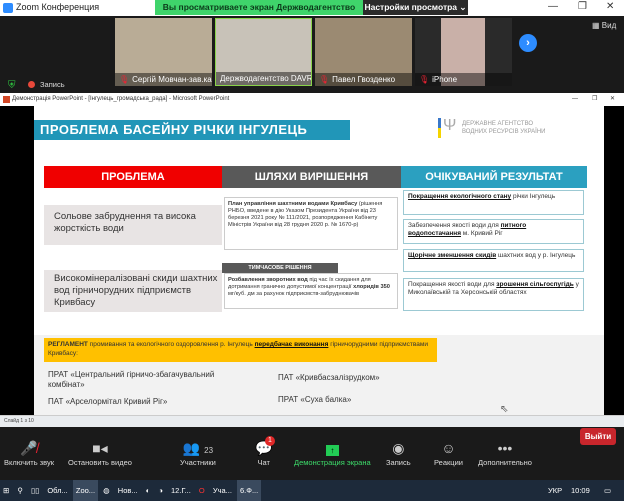 This screenshot has width=624, height=501. I want to click on start-icon: ⊞, so click(6, 490).